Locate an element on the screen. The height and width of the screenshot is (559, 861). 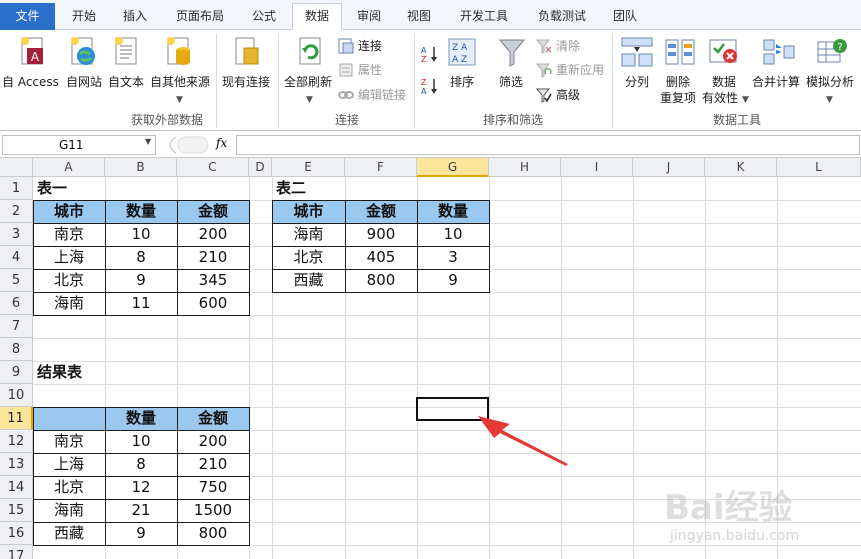
insert-function-icon: fx is located at coordinates (221, 143).